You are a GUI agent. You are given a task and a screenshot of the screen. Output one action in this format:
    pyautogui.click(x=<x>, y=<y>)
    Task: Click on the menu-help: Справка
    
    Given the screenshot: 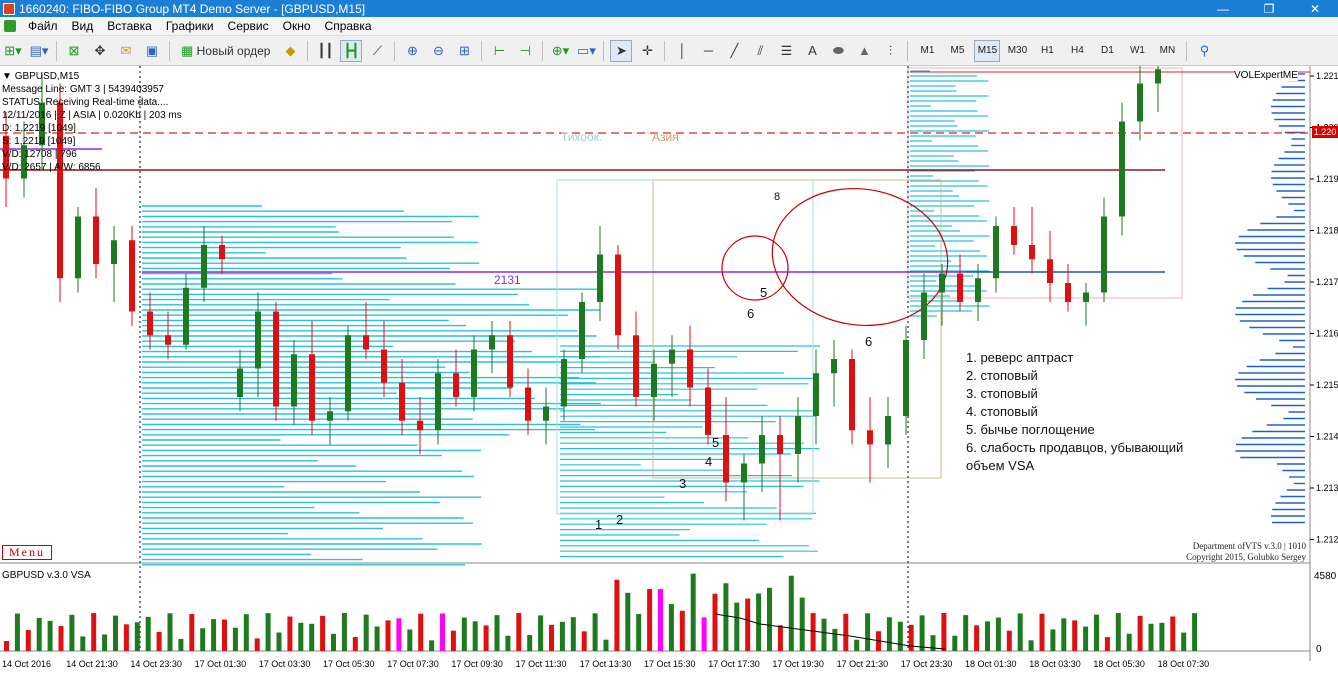 What is the action you would take?
    pyautogui.click(x=348, y=26)
    